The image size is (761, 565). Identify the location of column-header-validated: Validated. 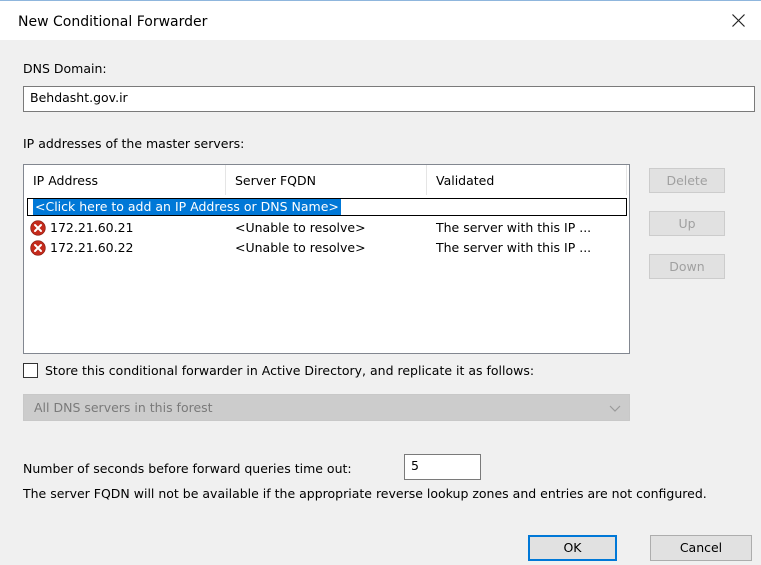
(527, 180).